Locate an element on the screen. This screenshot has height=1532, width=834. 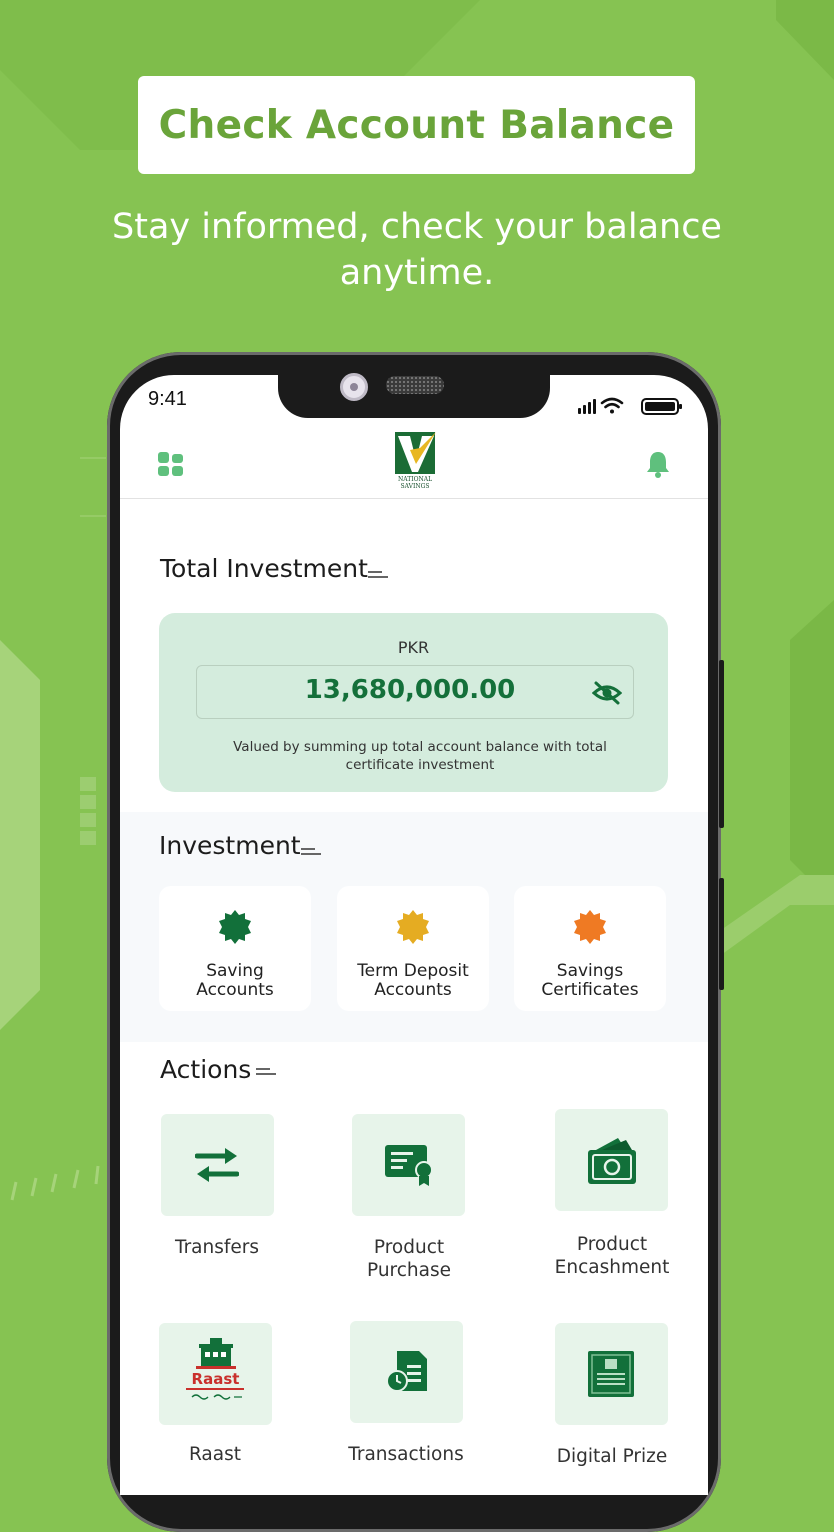
balance-amount: 13,680,000.00 is located at coordinates (410, 690).